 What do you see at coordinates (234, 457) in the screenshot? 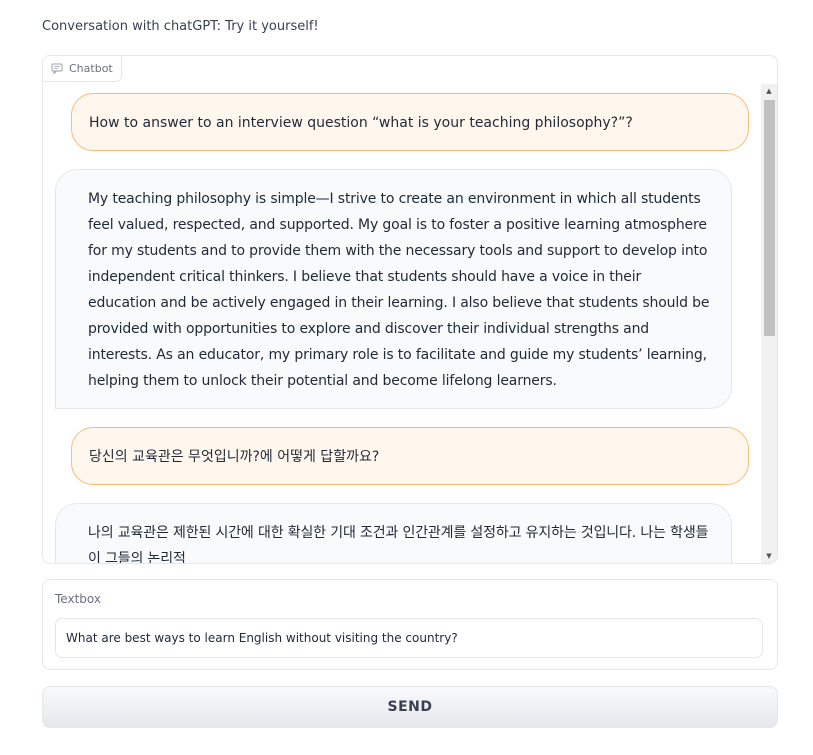
I see `message-text: 당신의 교육관은 무엇입니까?에 어떻게 답할까요?` at bounding box center [234, 457].